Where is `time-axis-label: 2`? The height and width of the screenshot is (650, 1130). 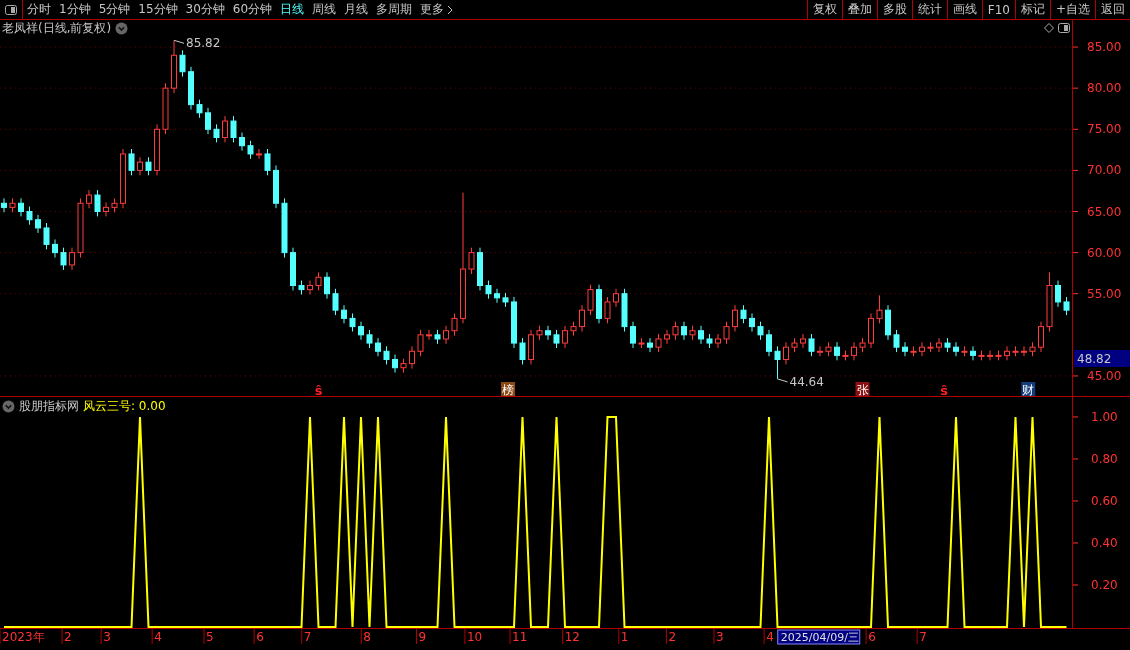 time-axis-label: 2 is located at coordinates (68, 637).